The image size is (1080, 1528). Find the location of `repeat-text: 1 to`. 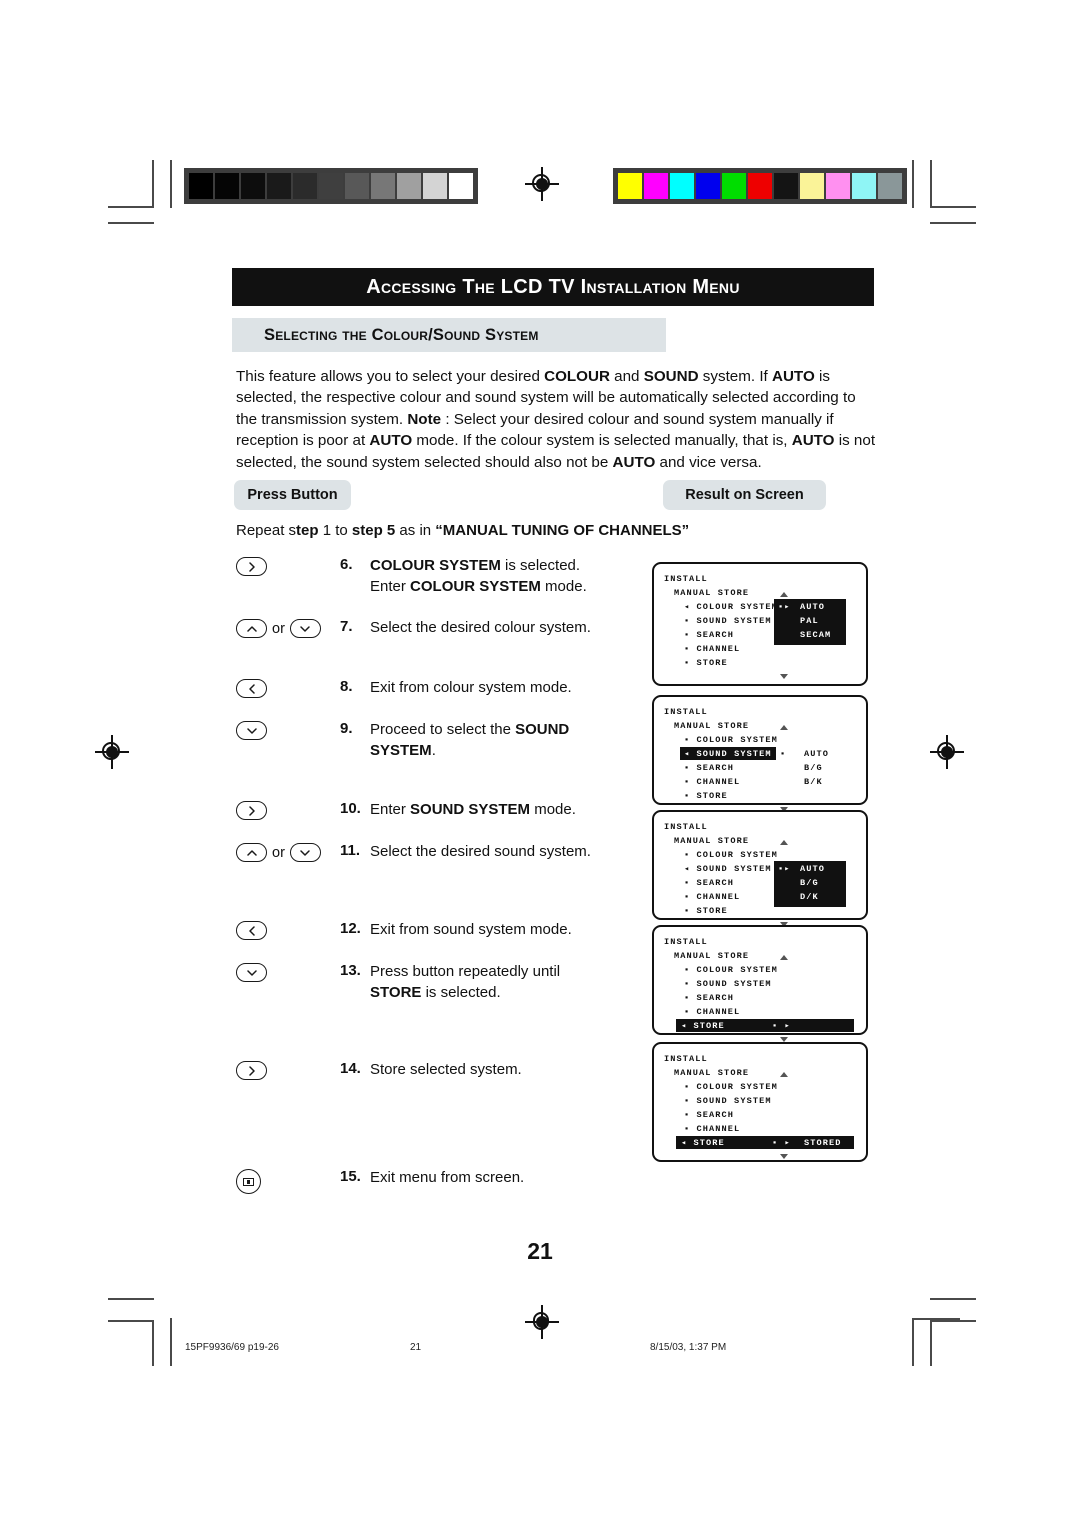

repeat-text: 1 to is located at coordinates (335, 530).